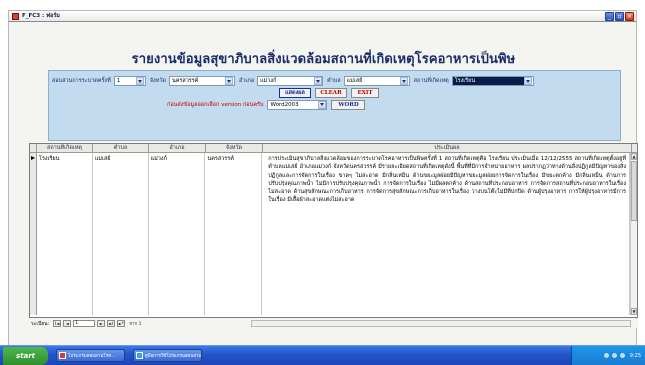 The width and height of the screenshot is (645, 365). I want to click on cell-place: โรงเรียน, so click(65, 234).